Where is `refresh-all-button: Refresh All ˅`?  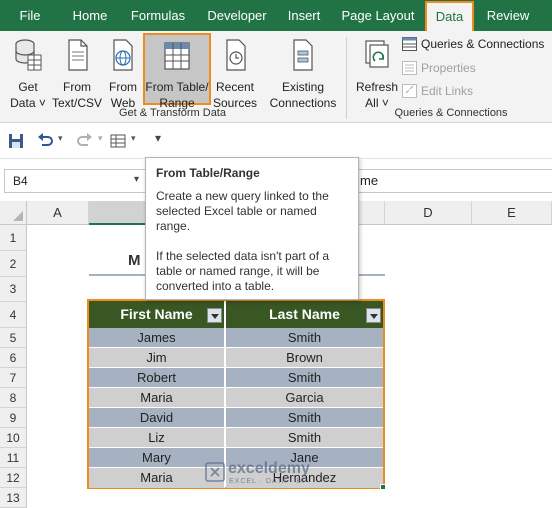
refresh-all-button: Refresh All ˅ is located at coordinates (377, 74).